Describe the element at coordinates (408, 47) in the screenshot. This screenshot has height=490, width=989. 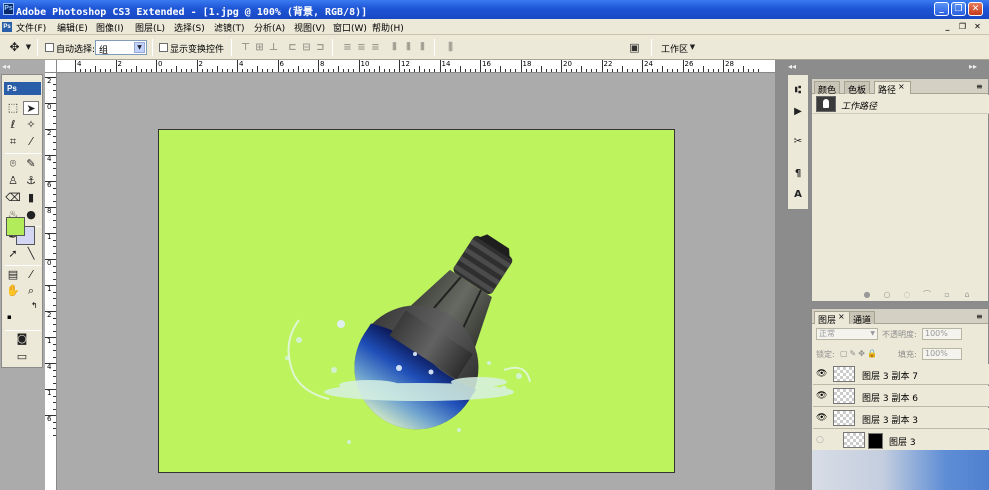
I see `distribute-hcenter-icon: ⦀` at that location.